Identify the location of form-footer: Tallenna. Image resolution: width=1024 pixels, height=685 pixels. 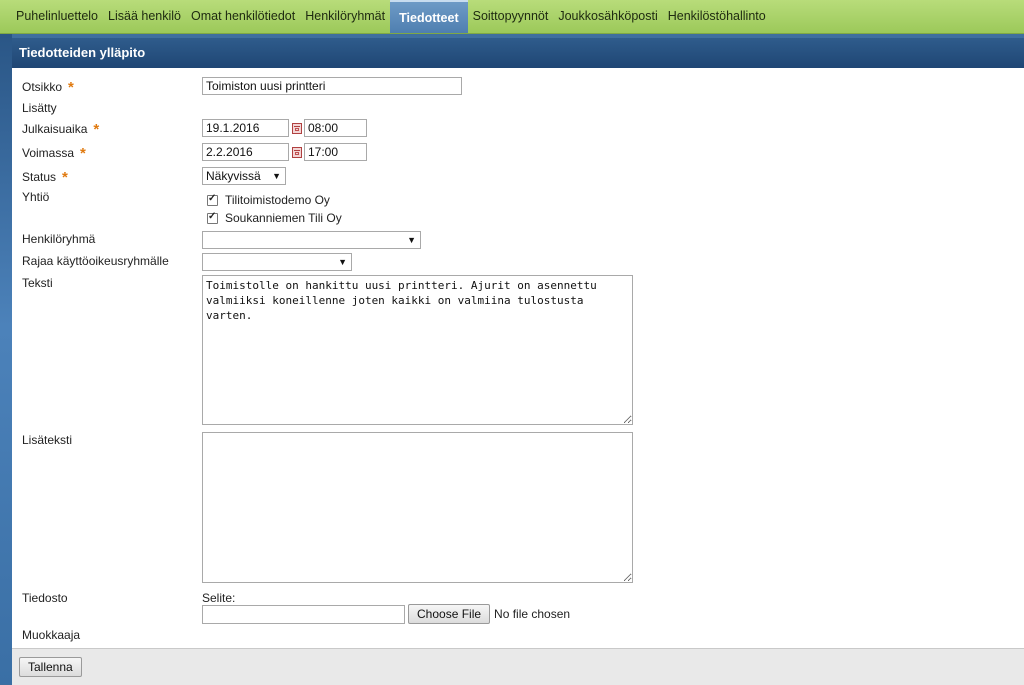
(518, 666).